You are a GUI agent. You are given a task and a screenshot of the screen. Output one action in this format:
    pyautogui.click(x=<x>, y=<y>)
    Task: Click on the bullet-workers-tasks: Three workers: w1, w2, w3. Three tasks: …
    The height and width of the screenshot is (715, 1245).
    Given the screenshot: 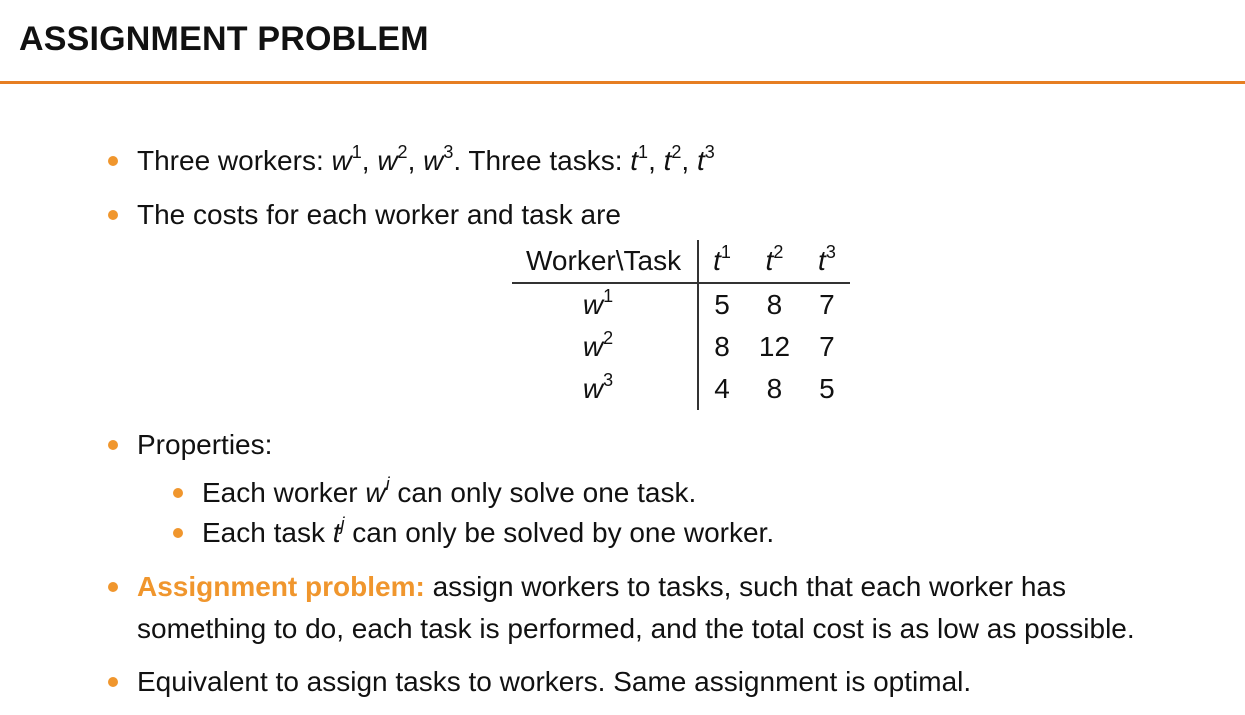 What is the action you would take?
    pyautogui.click(x=426, y=159)
    